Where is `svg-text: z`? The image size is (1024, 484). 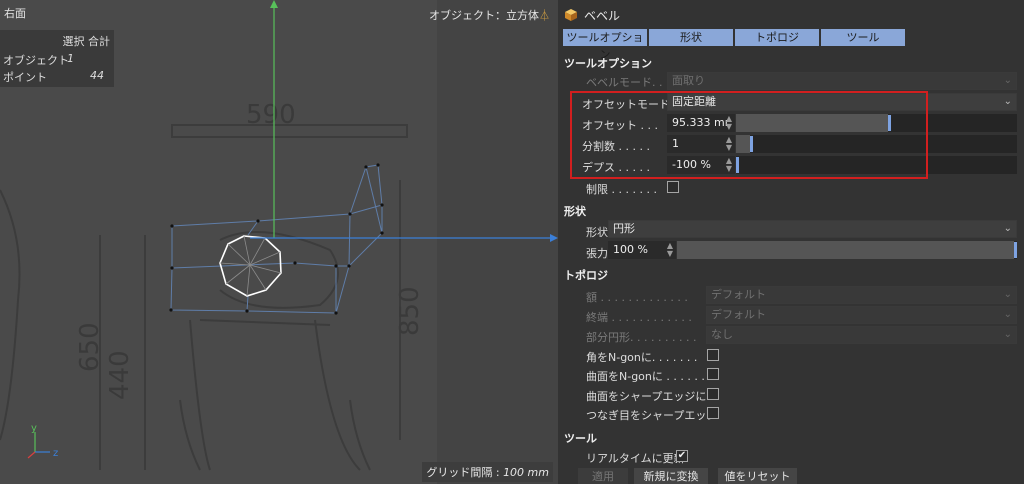
svg-text: z is located at coordinates (55, 453).